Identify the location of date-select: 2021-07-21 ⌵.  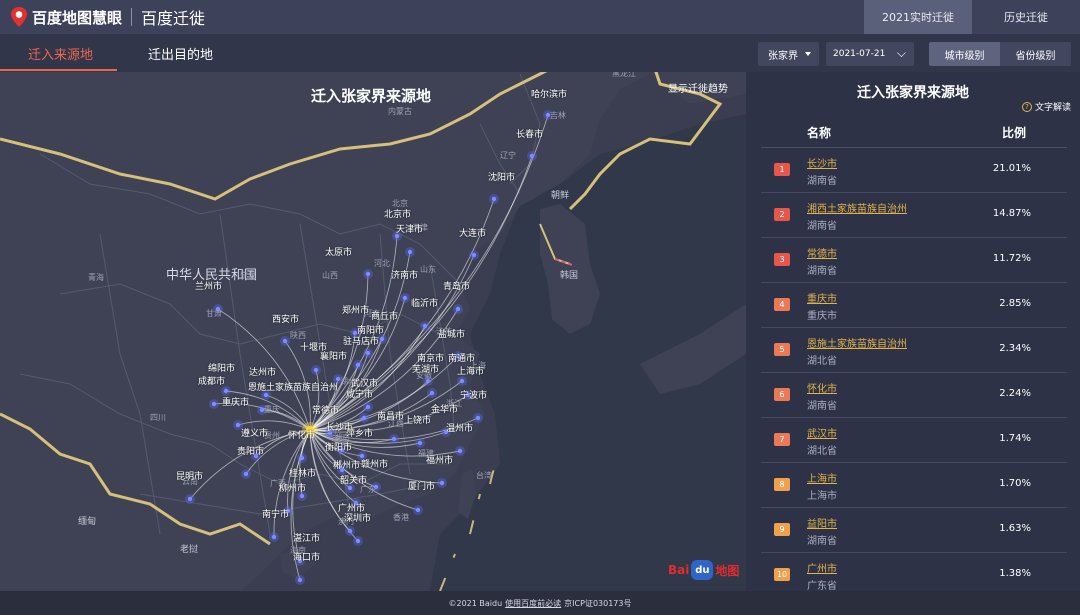
(870, 54).